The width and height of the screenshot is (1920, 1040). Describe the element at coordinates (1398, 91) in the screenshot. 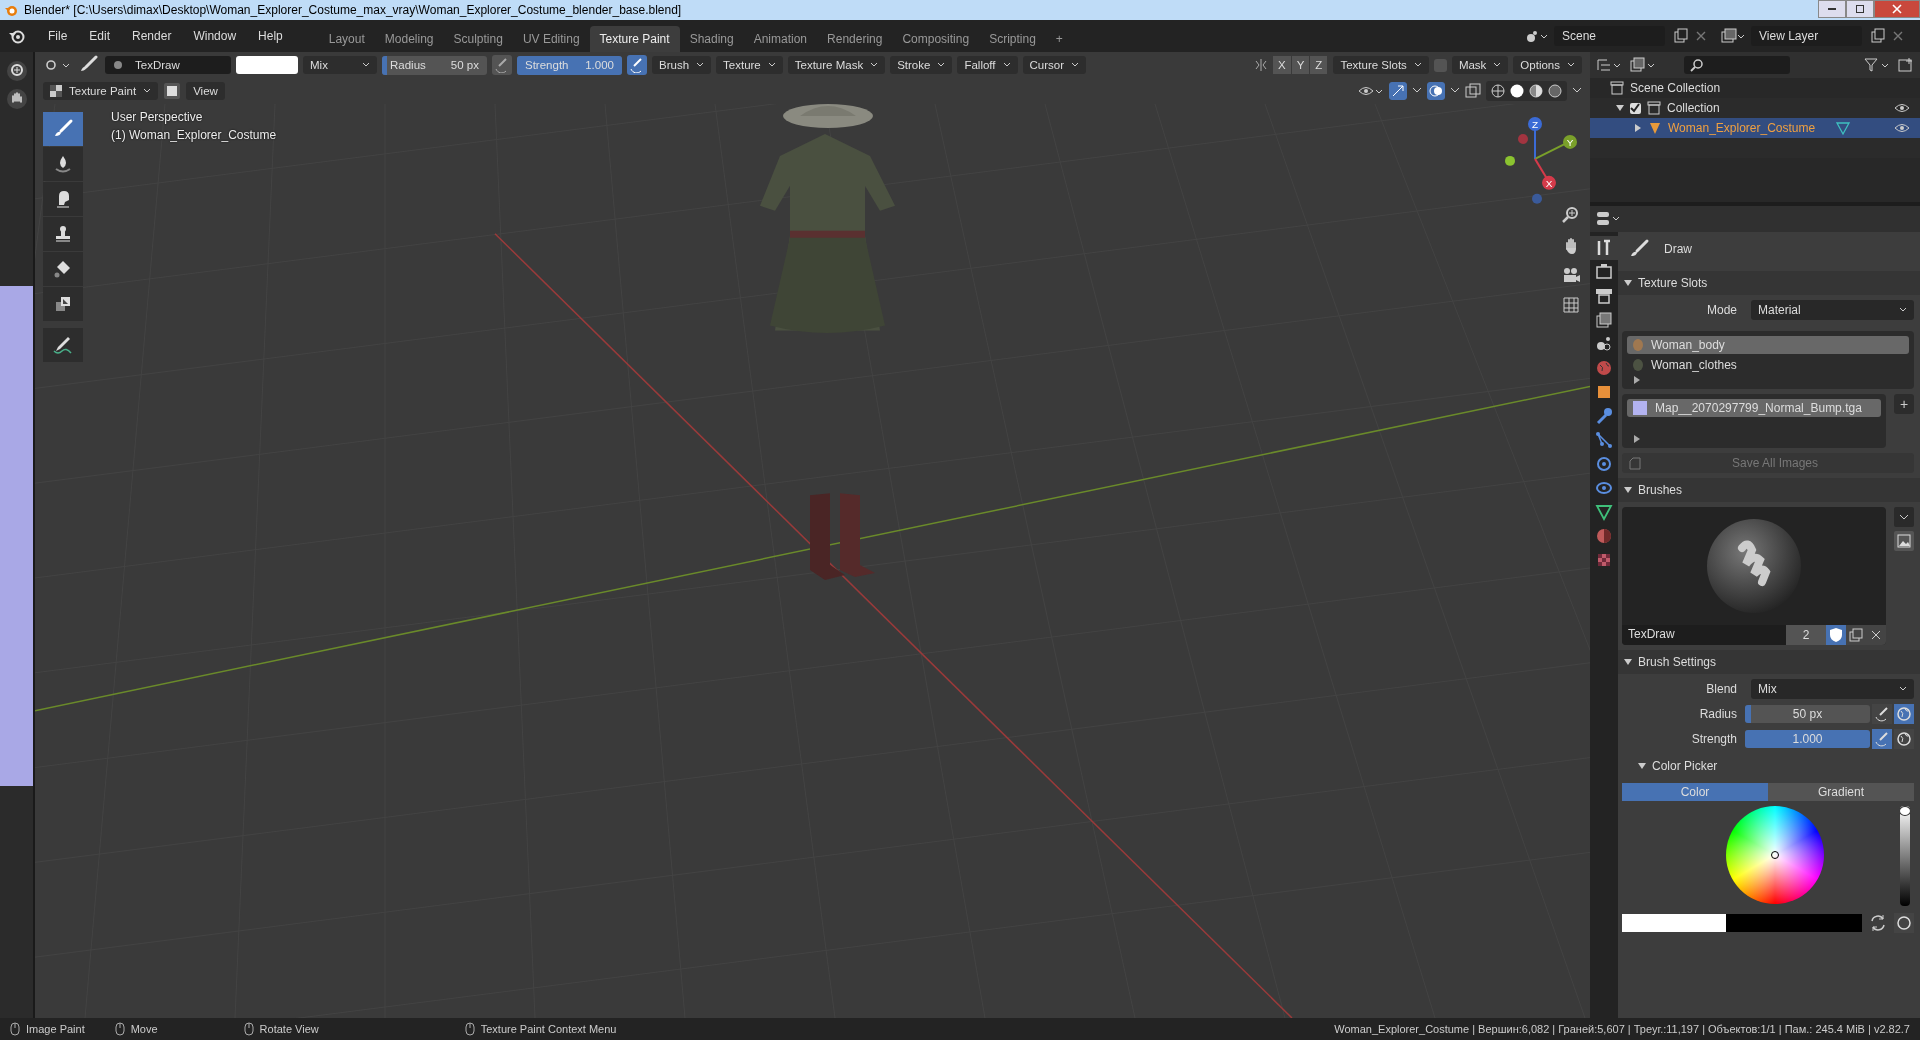

I see `gizmo-toggle-icon` at that location.